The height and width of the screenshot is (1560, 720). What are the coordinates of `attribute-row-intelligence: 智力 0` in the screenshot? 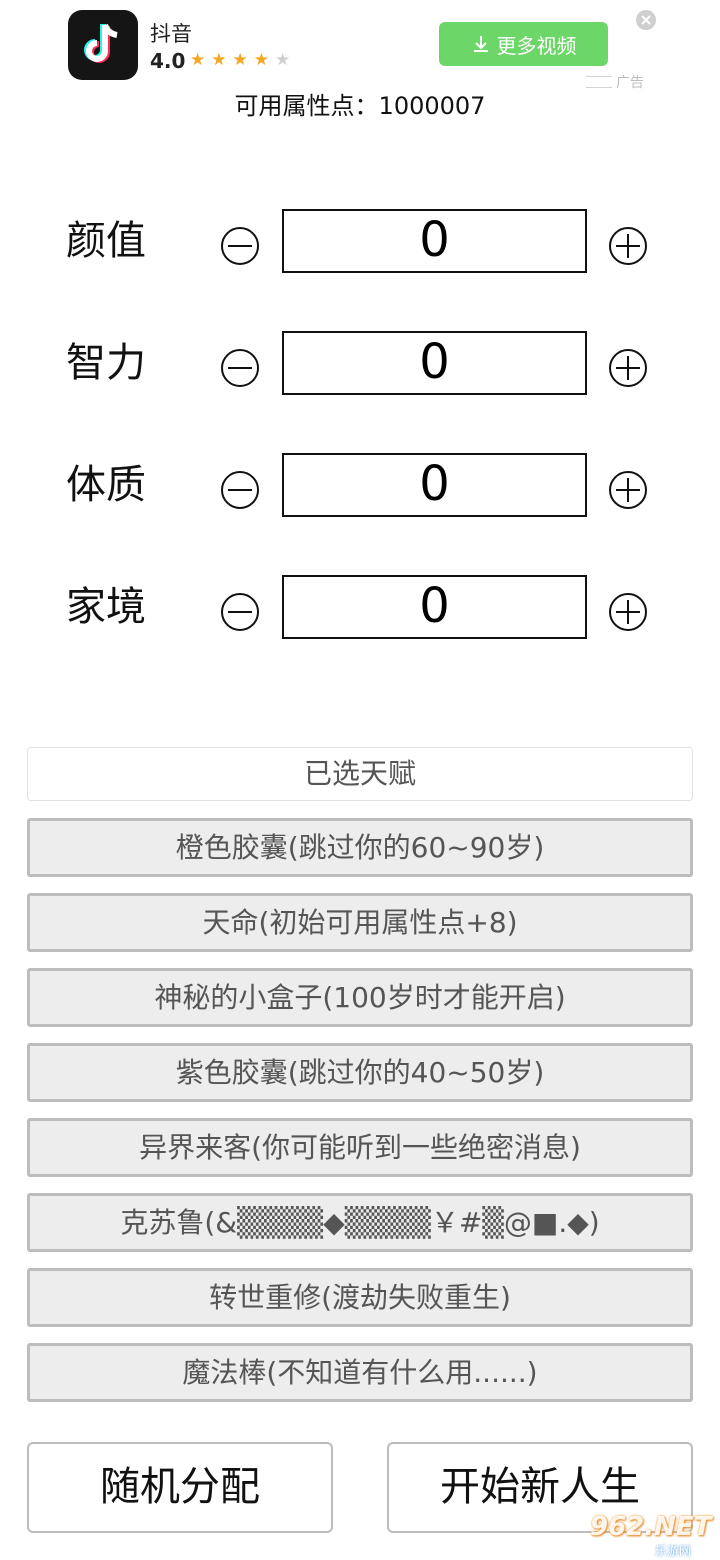 It's located at (360, 363).